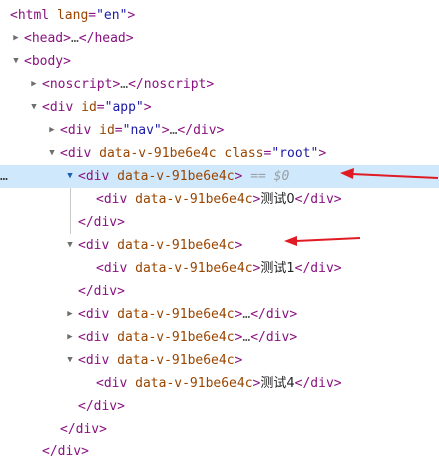 This screenshot has height=463, width=439. I want to click on node-app: ▼ <div id="app">, so click(219, 107).